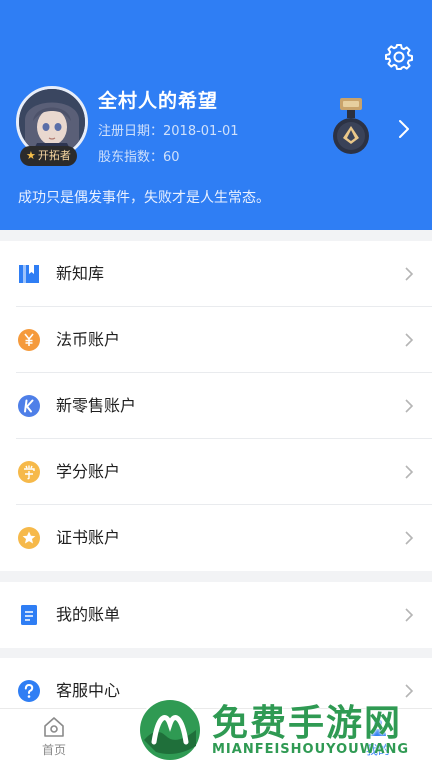  What do you see at coordinates (88, 614) in the screenshot?
I see `menu-item-label: 我的账单` at bounding box center [88, 614].